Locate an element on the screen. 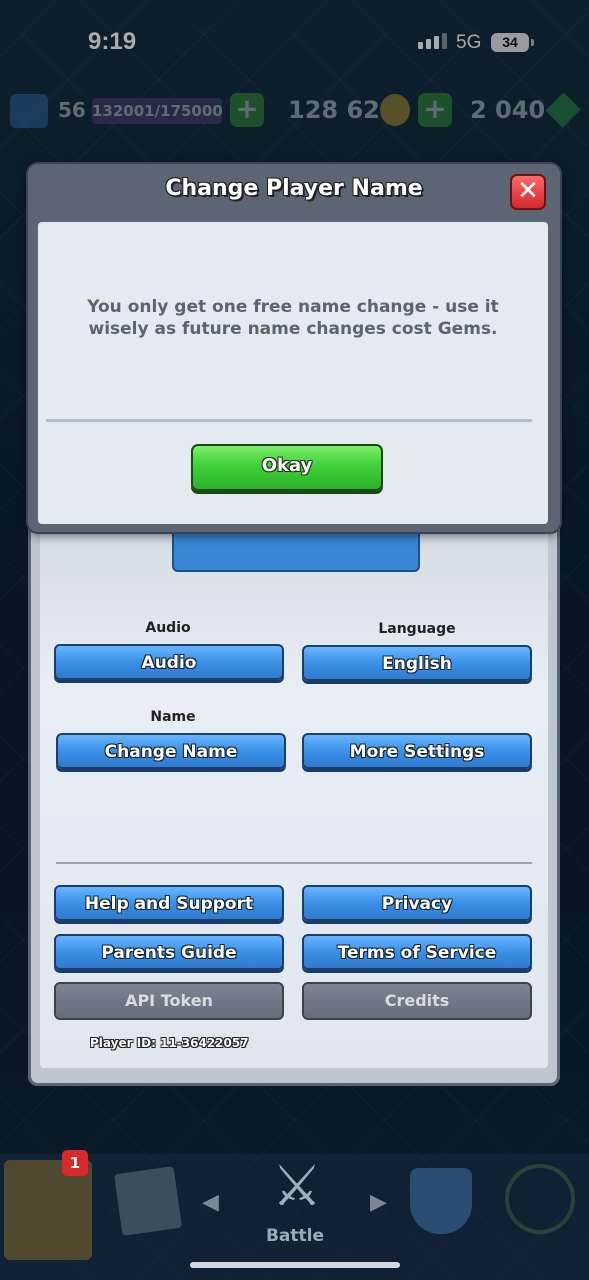 Image resolution: width=589 pixels, height=1280 pixels. parents-guide-button: Parents Guide is located at coordinates (169, 952).